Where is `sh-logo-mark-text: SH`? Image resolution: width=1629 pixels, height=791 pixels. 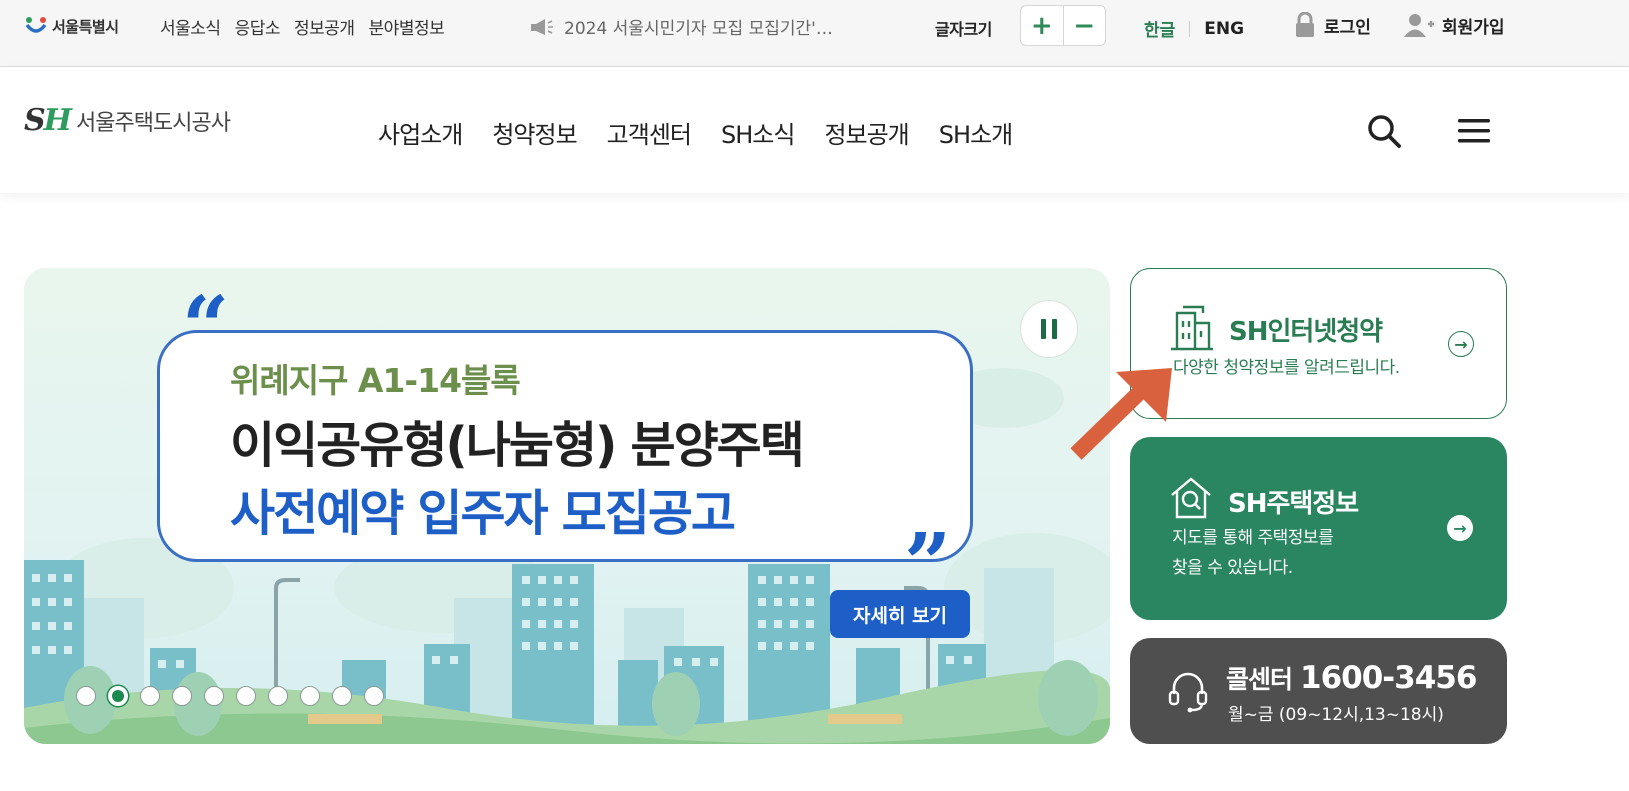
sh-logo-mark-text: SH is located at coordinates (48, 120).